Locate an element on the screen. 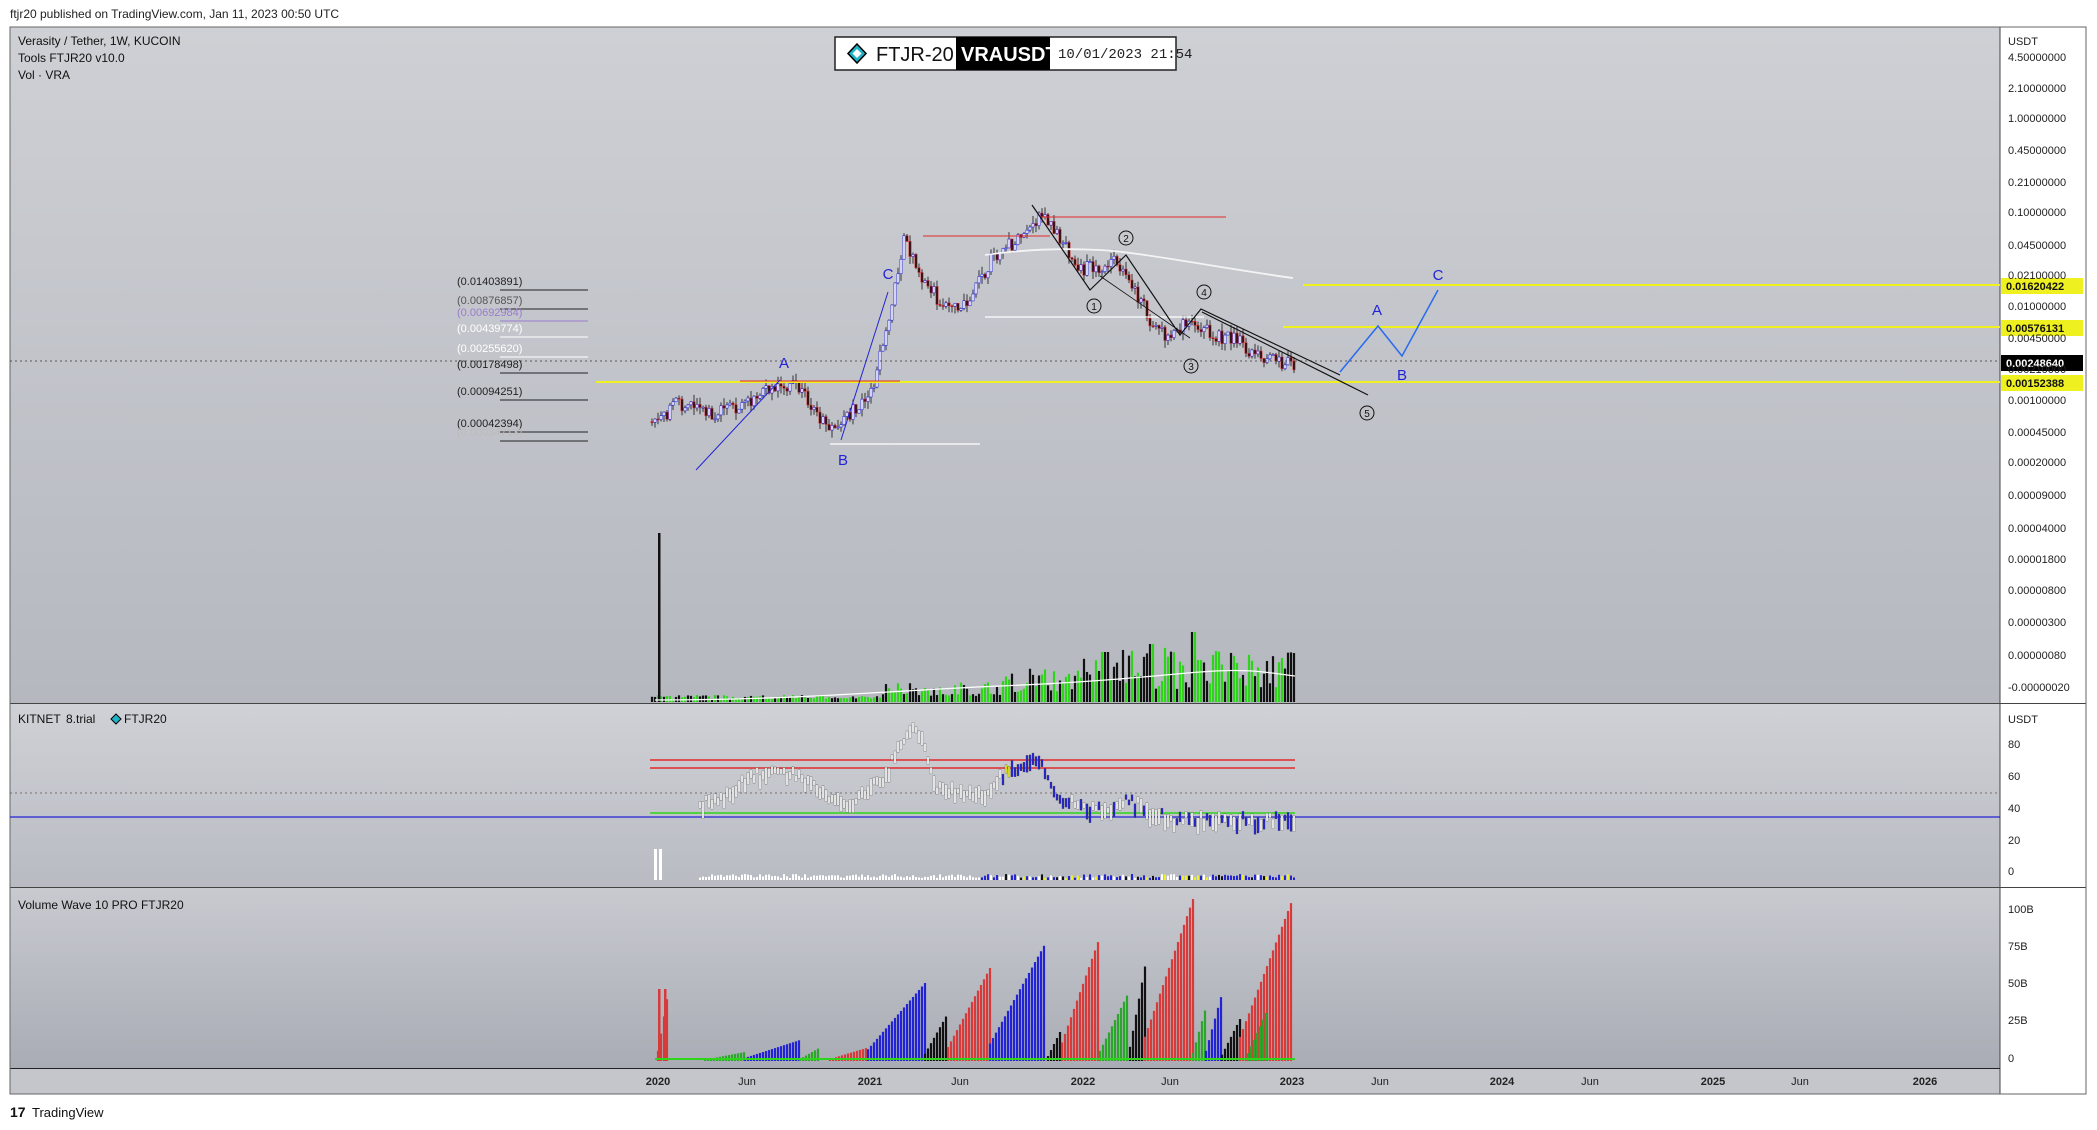 The height and width of the screenshot is (1130, 2097). wave-label-past: A is located at coordinates (784, 363).